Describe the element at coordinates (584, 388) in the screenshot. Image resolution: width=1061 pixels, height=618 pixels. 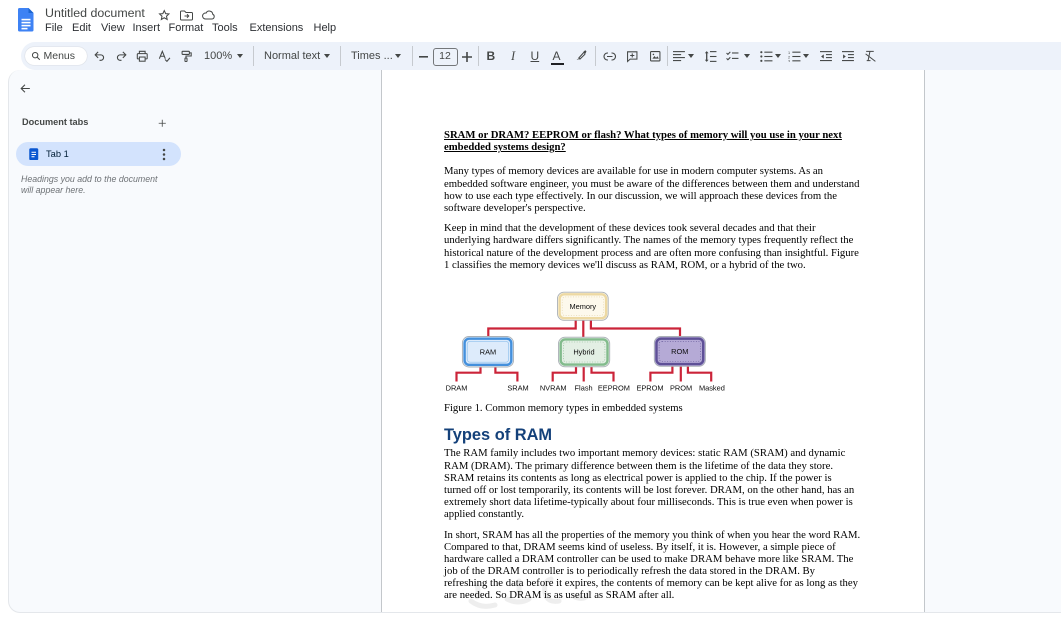
I see `svg-text: Flash` at that location.